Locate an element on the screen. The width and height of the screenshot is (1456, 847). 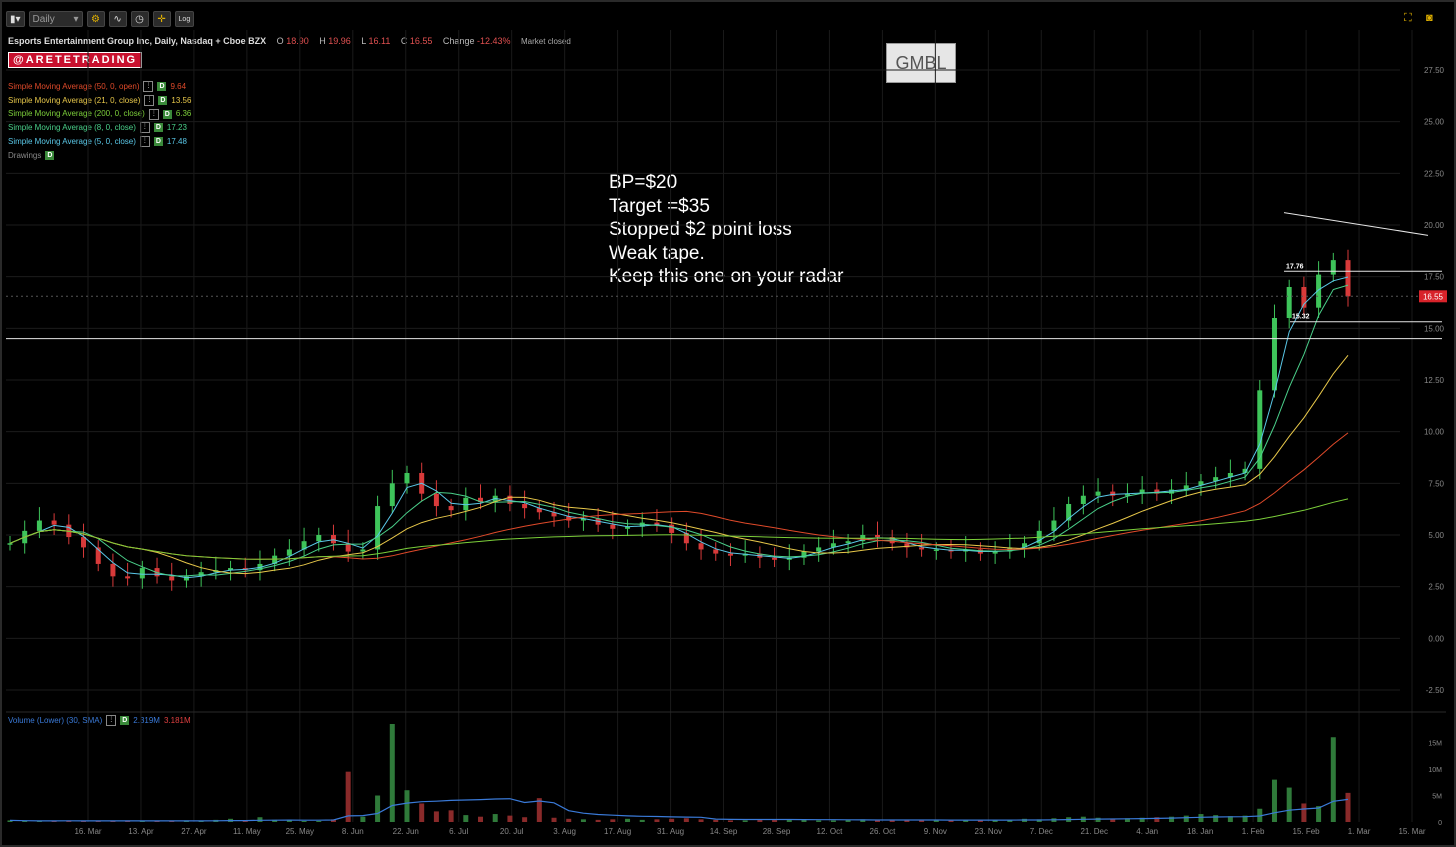
last-price-label: 16.55 is located at coordinates (1433, 296).